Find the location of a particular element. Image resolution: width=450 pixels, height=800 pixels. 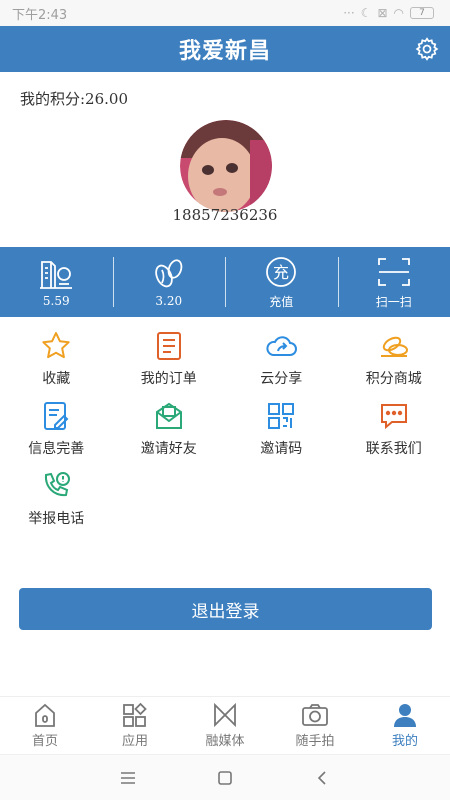

status-icons: ··· ☾ ⊠ ◠ 7 is located at coordinates (388, 13).